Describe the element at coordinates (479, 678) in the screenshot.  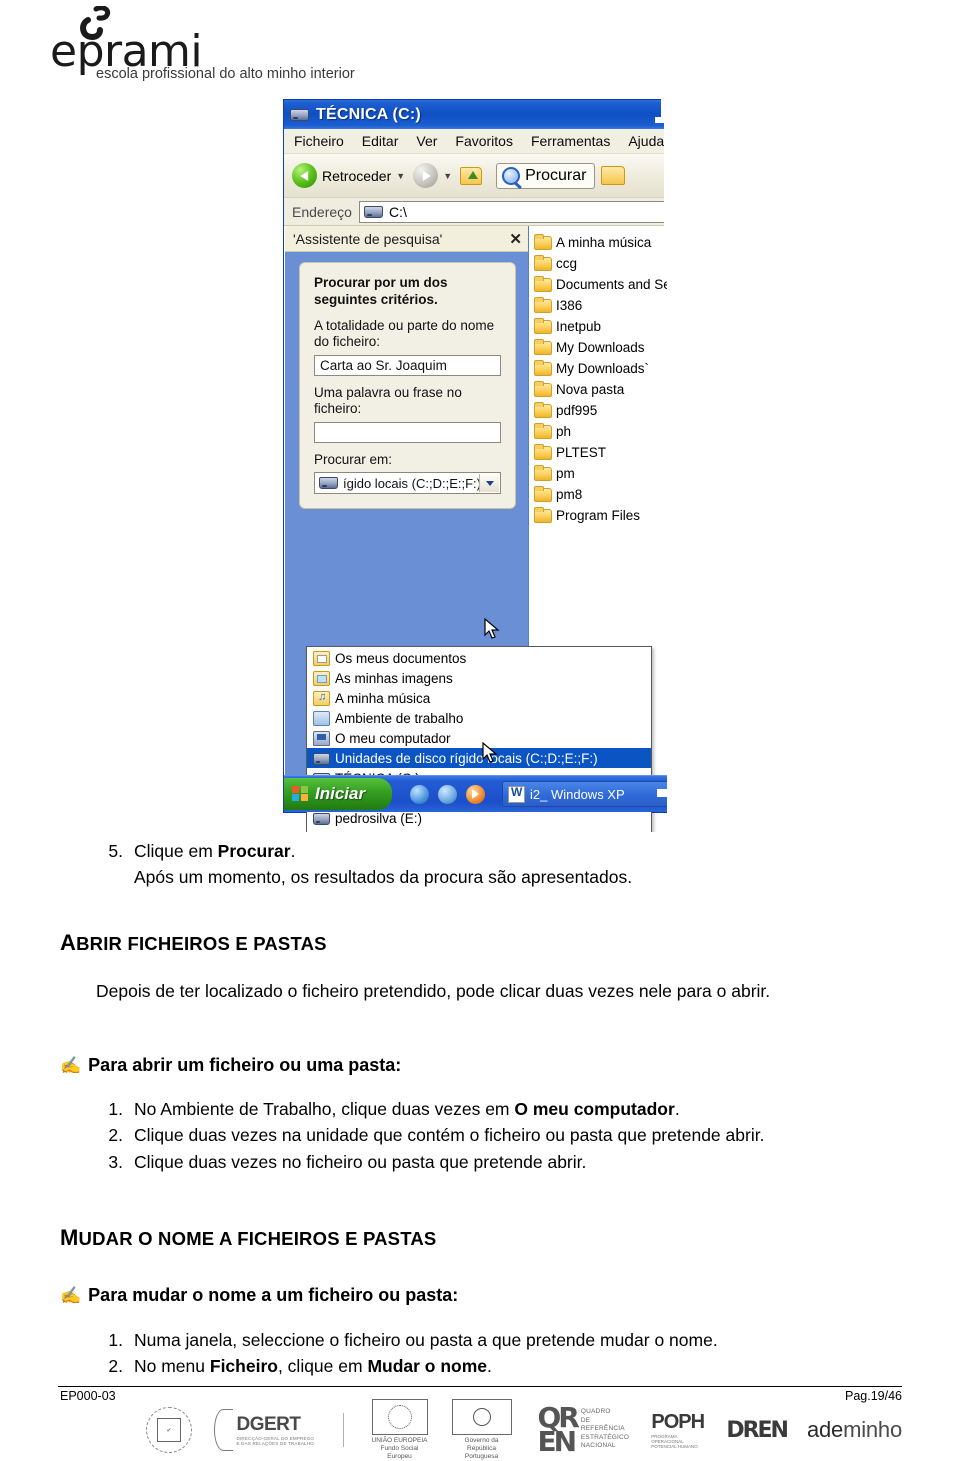
I see `dropdown-item-as-minhas-imagens: As minhas imagens` at that location.